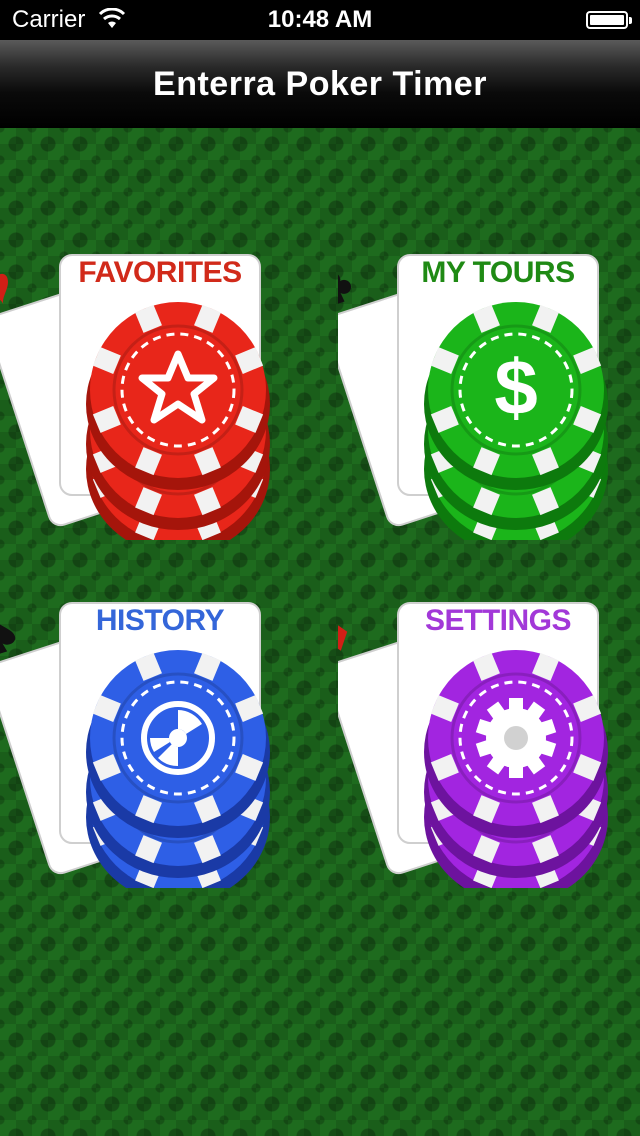 Image resolution: width=640 pixels, height=1136 pixels. What do you see at coordinates (150, 390) in the screenshot?
I see `menu-button-favorites: FAVORITES` at bounding box center [150, 390].